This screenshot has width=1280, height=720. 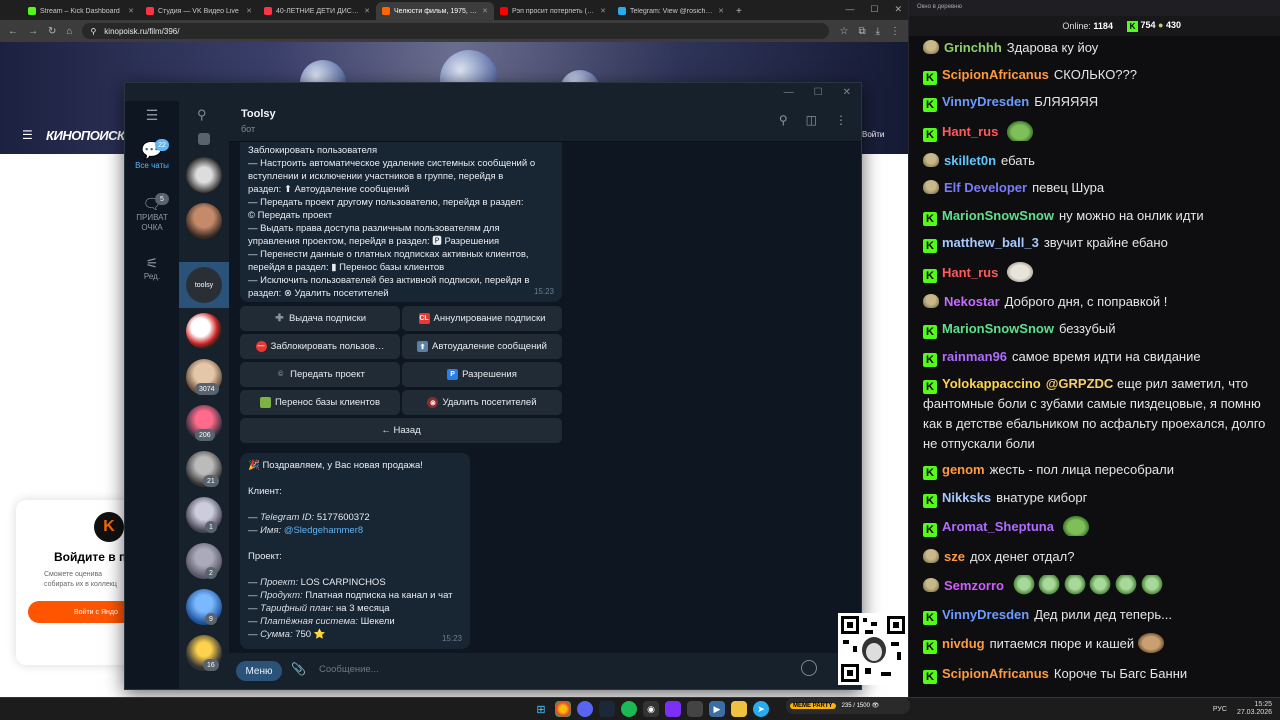 What do you see at coordinates (739, 11) in the screenshot?
I see `new-tab-icon: +` at bounding box center [739, 11].